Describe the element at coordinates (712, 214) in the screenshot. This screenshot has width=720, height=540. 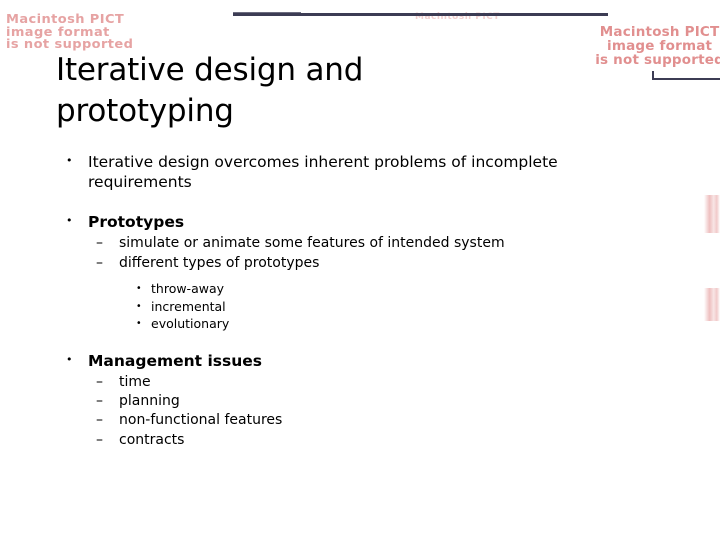
I see `image-edge-artifact-upper` at that location.